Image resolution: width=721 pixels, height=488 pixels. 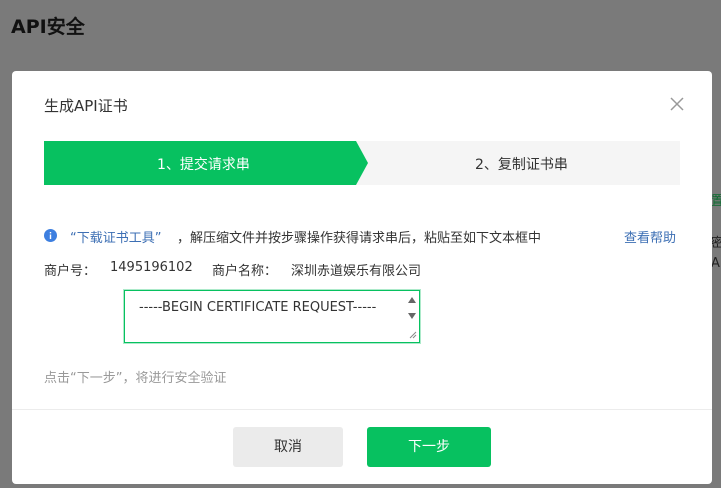 I want to click on step-1-label: 1、提交请求串, so click(x=203, y=165).